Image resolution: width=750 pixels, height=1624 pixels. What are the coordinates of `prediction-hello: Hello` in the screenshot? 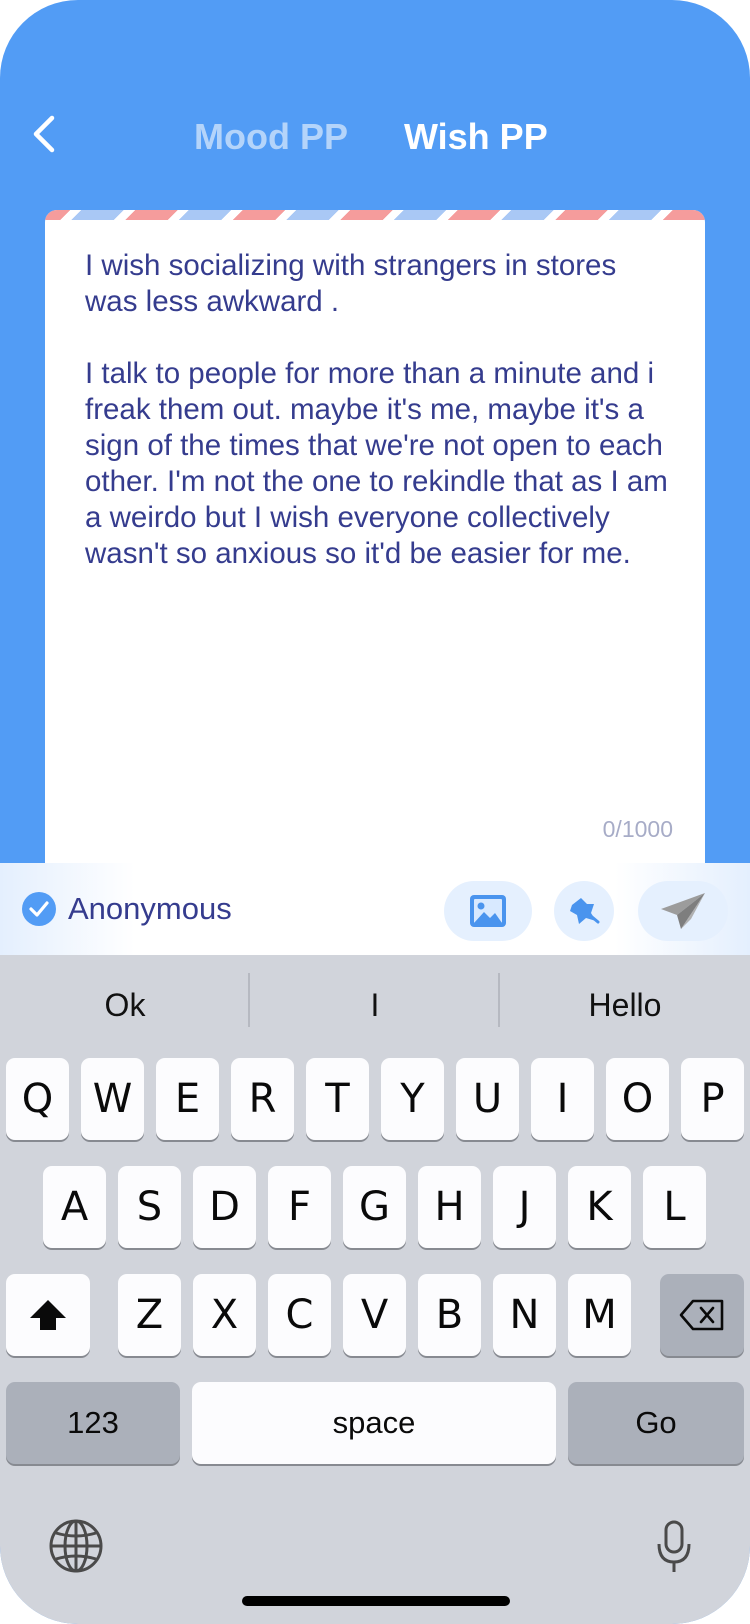 It's located at (625, 1005).